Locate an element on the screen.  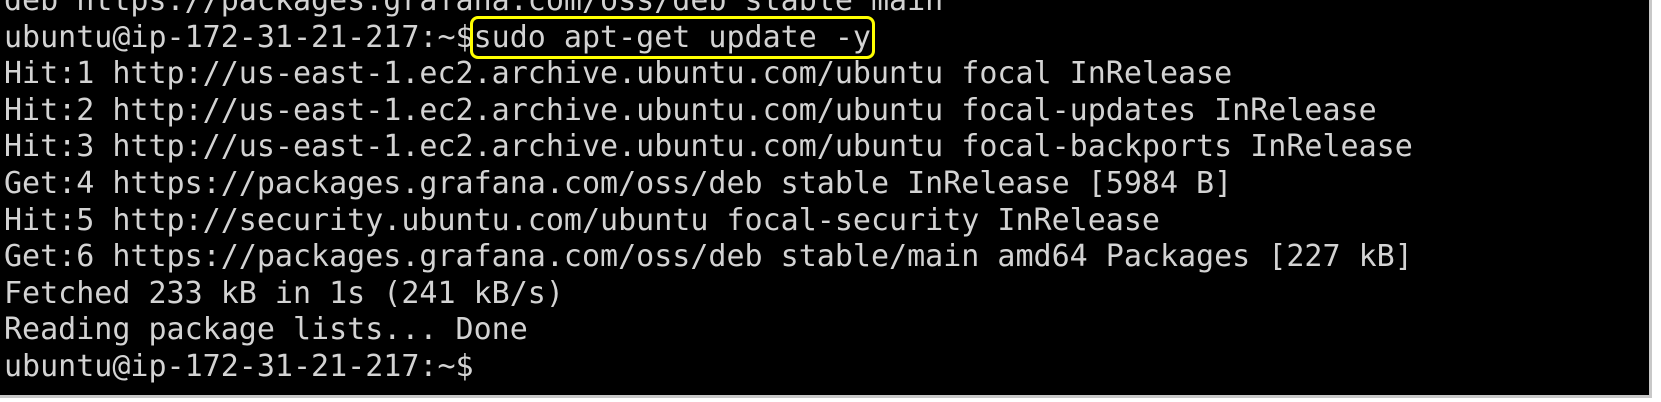
cursor is located at coordinates (482, 367).